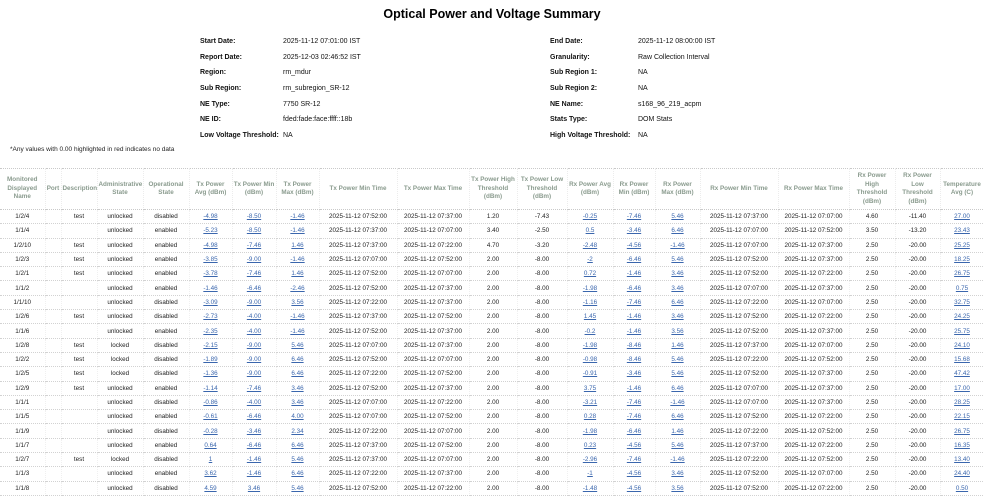 The image size is (984, 496). Describe the element at coordinates (962, 288) in the screenshot. I see `metric-value-link: 0.75` at that location.